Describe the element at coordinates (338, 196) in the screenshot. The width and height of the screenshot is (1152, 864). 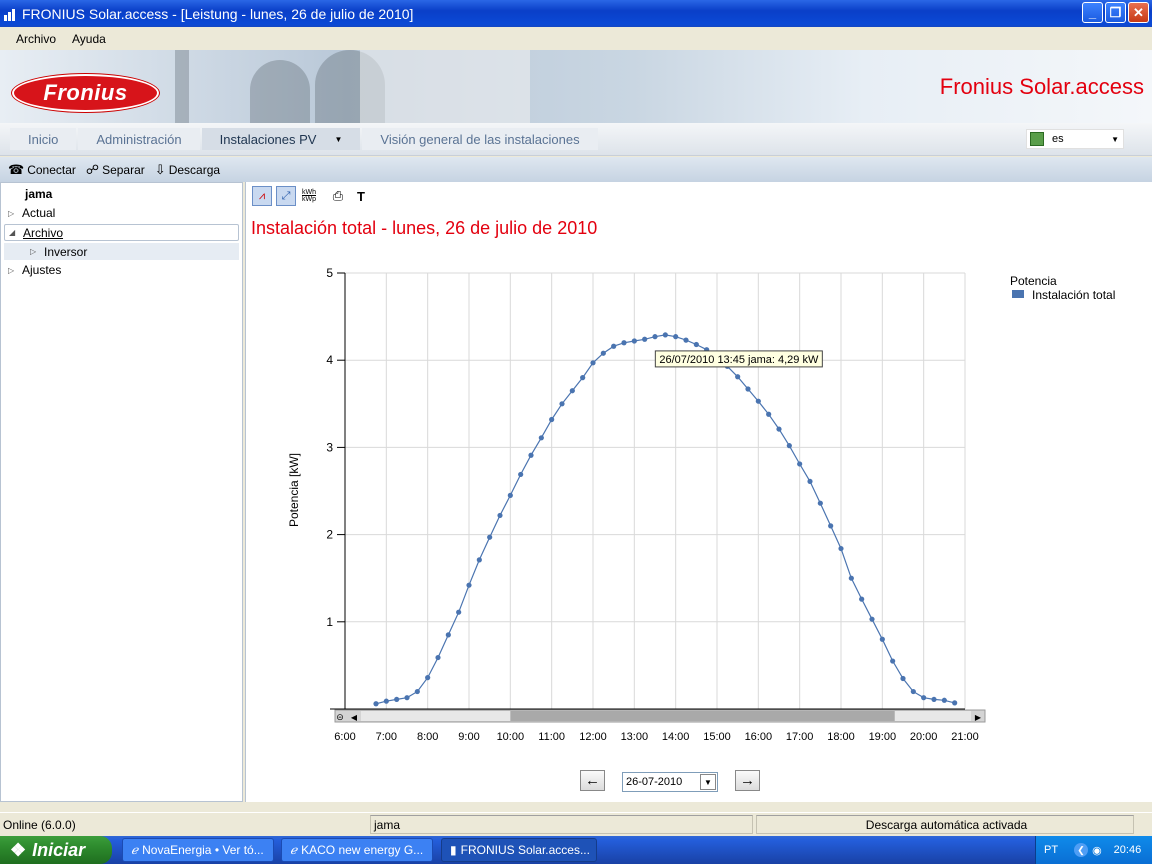
I see `print-button: ⎙` at that location.